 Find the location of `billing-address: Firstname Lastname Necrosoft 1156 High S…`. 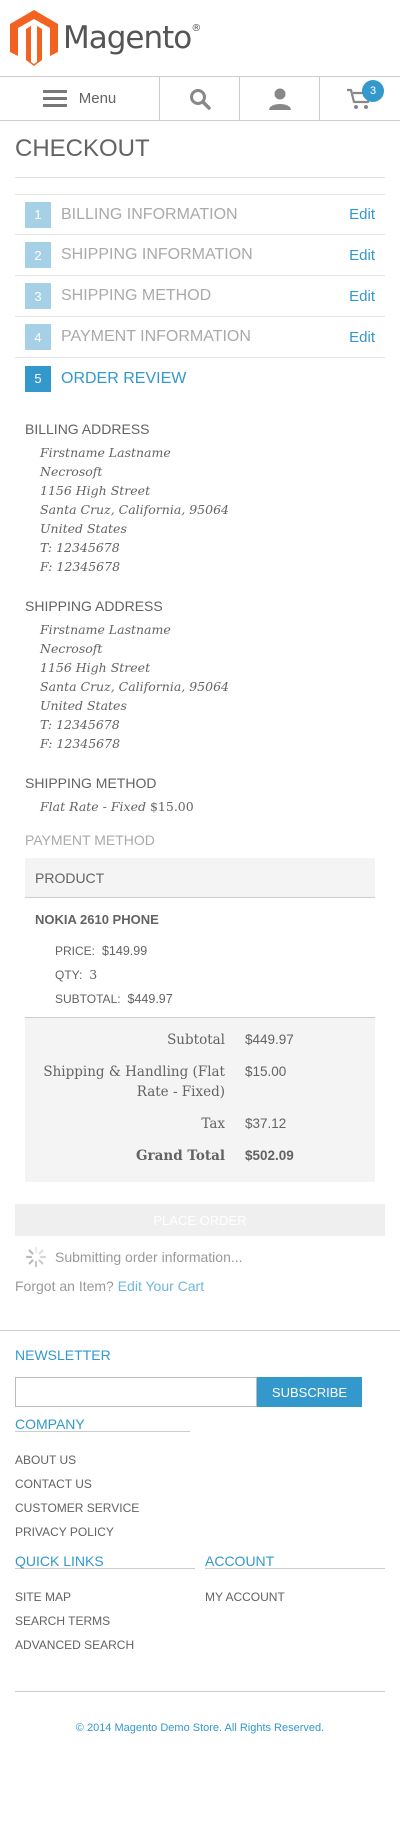

billing-address: Firstname Lastname Necrosoft 1156 High S… is located at coordinates (134, 509).